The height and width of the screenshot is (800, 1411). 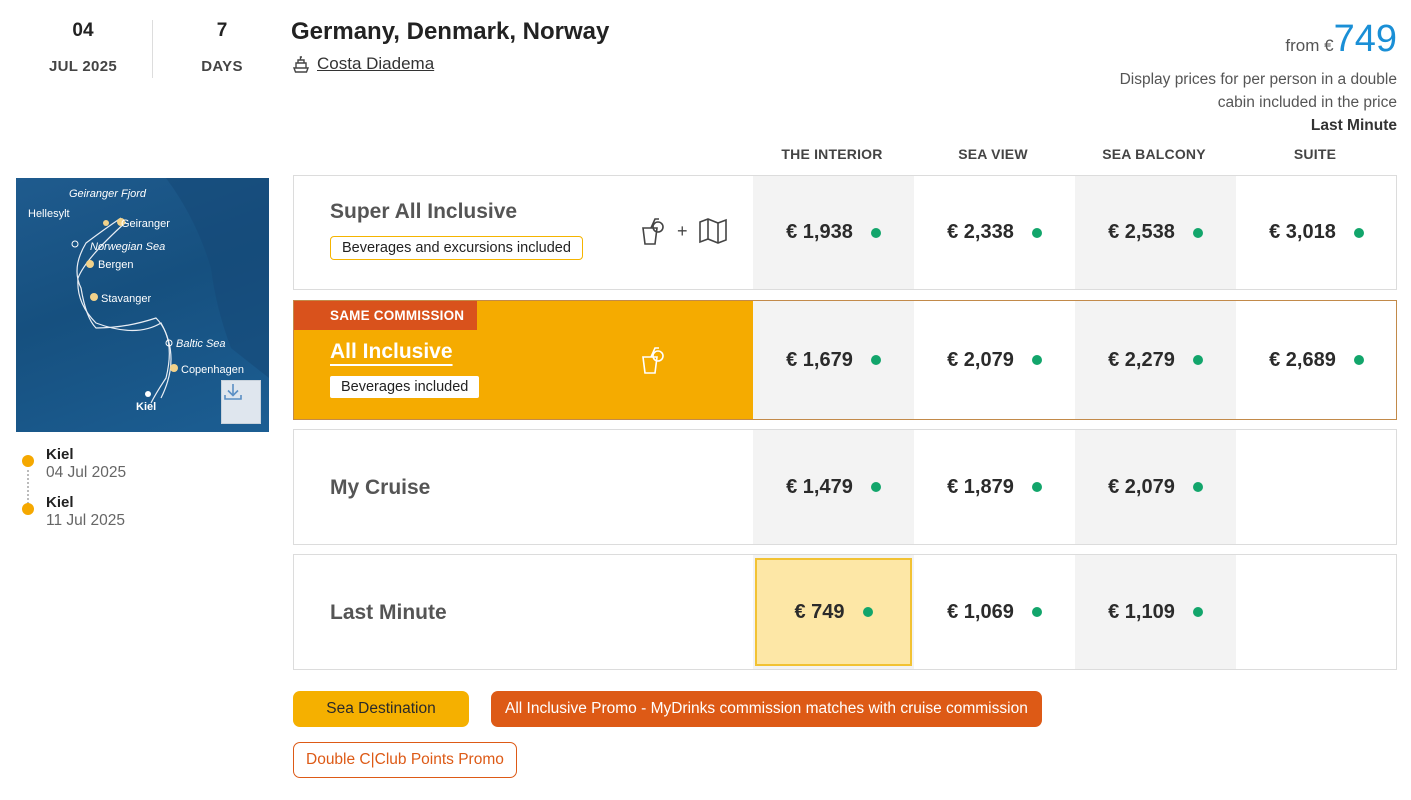 I want to click on price-cell: € 2,689, so click(x=1316, y=360).